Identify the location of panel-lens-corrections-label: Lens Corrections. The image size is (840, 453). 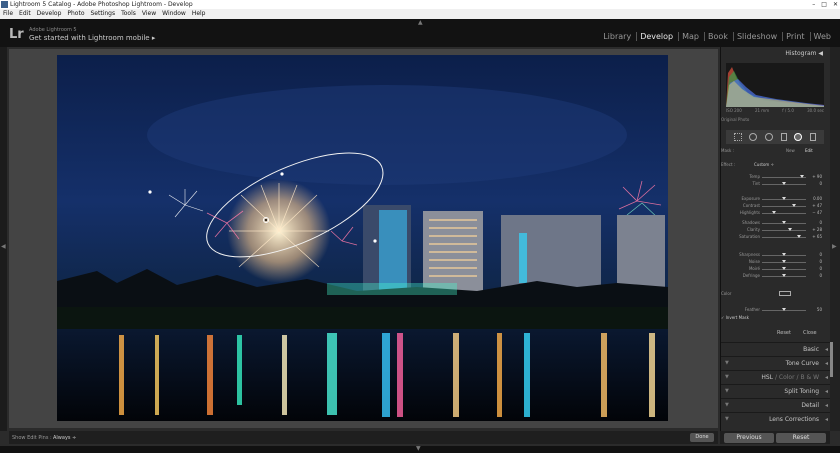
(794, 419).